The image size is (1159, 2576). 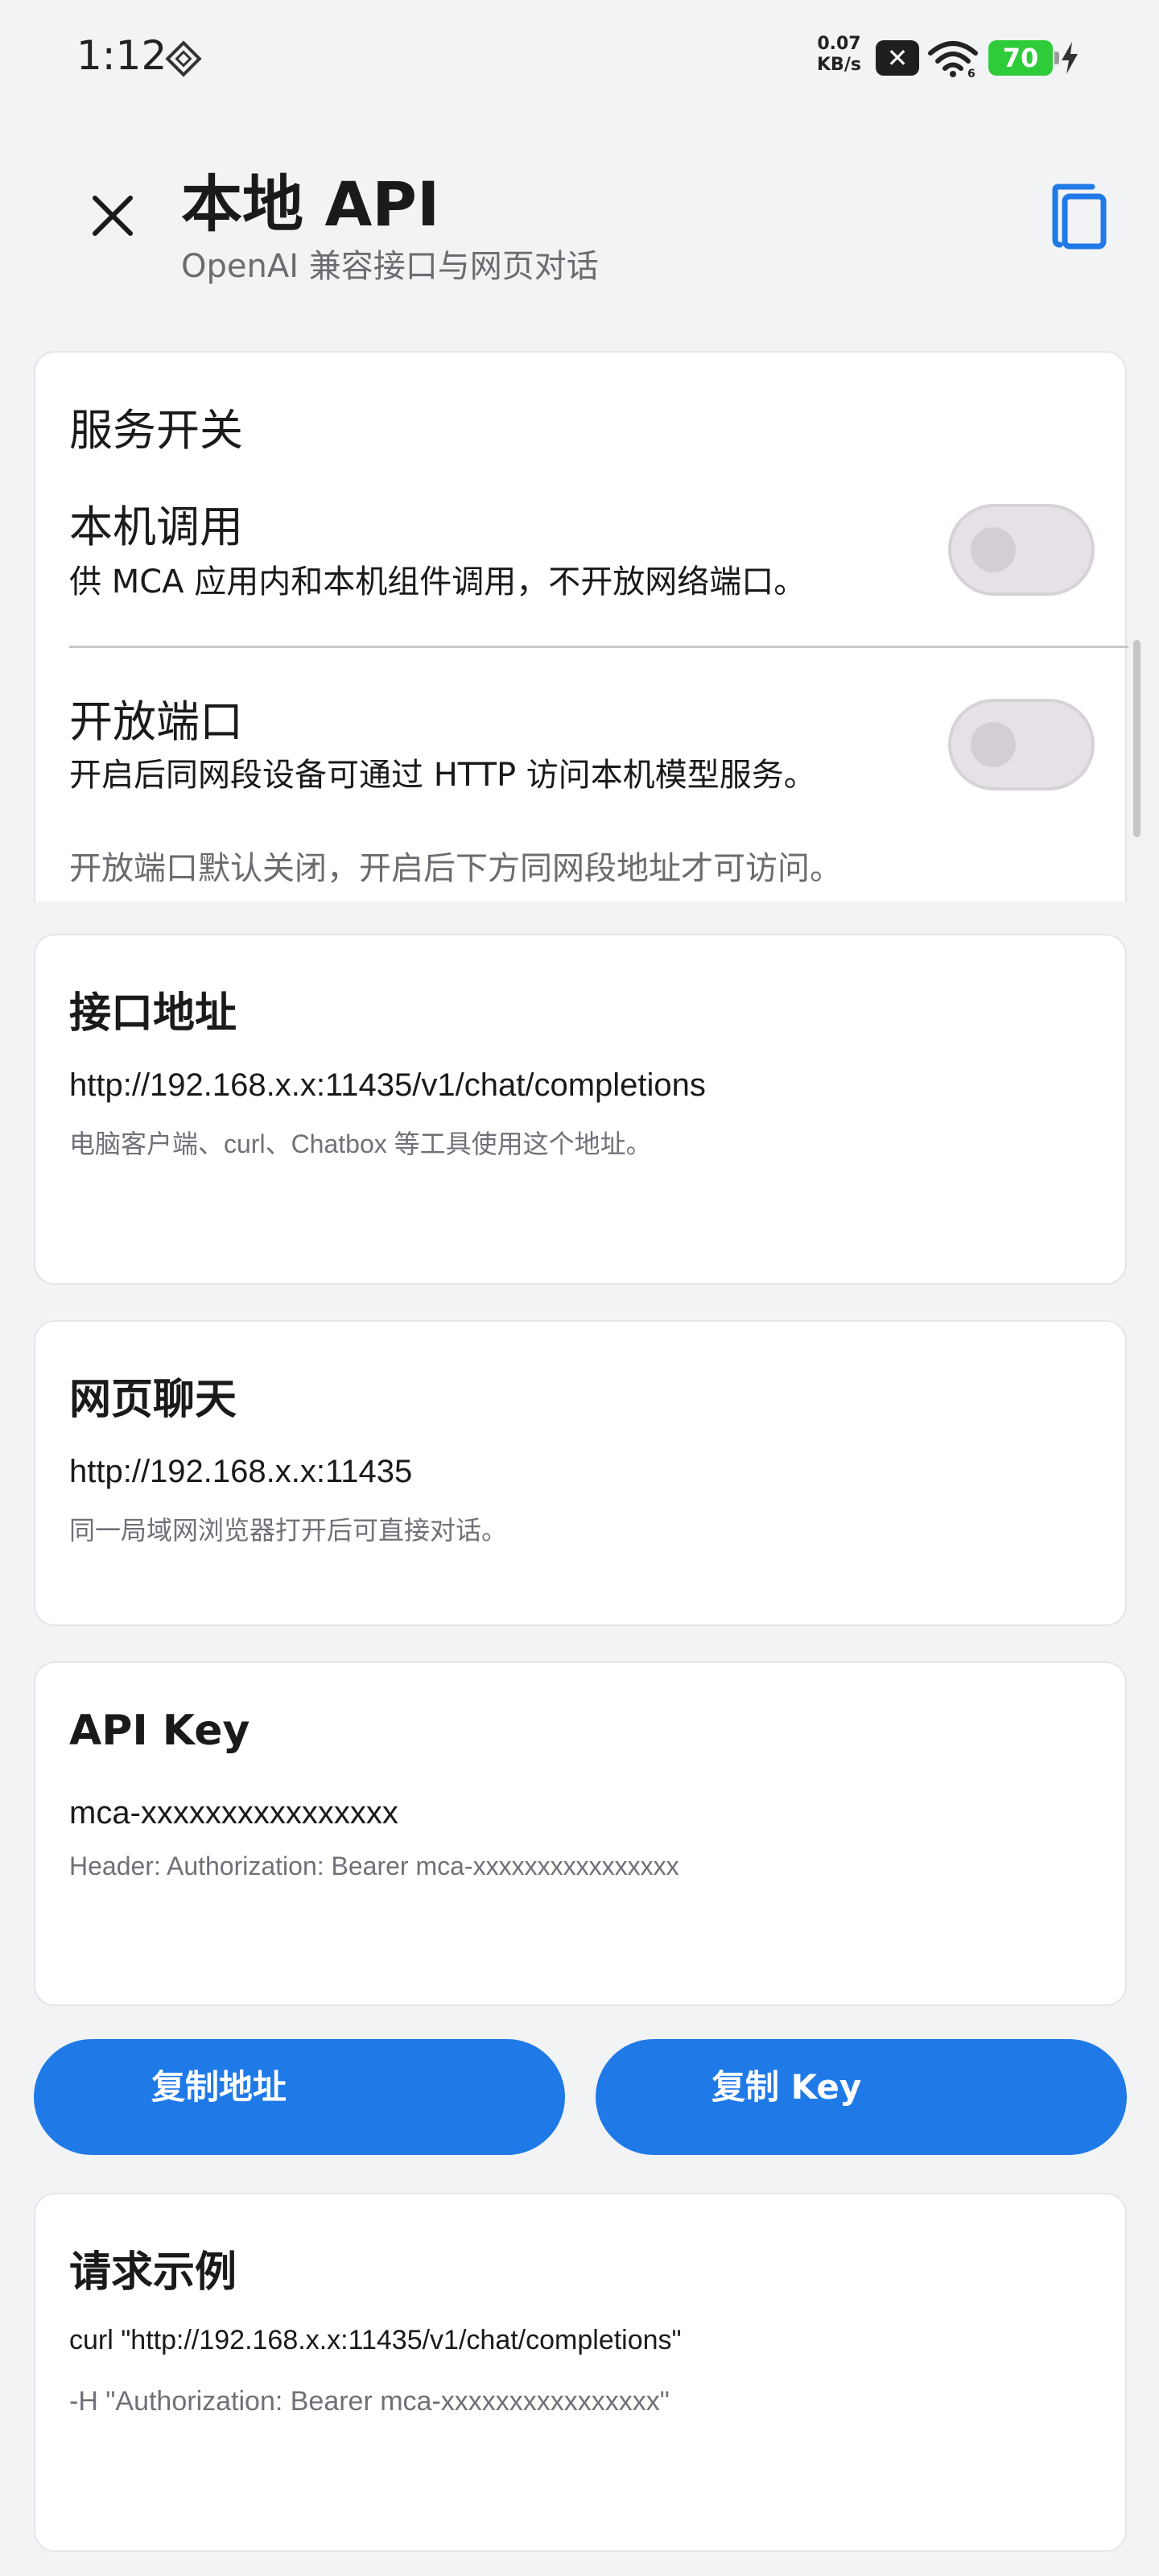 I want to click on service-note: 开放端口默认关闭，开启后下方同网段地址才可访问。, so click(x=455, y=868).